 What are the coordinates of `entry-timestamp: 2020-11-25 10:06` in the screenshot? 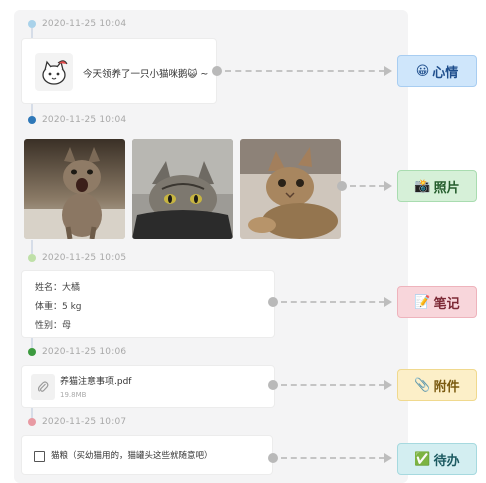 It's located at (84, 352).